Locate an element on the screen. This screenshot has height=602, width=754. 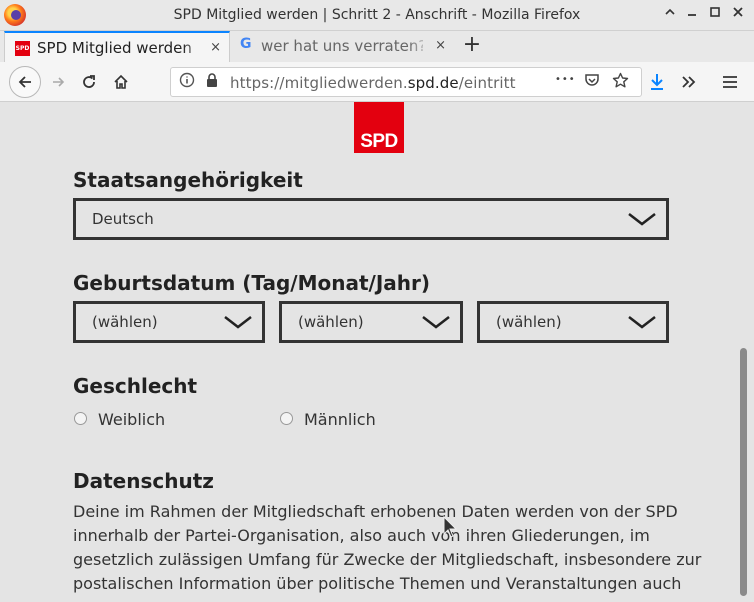
pocket-icon is located at coordinates (592, 82).